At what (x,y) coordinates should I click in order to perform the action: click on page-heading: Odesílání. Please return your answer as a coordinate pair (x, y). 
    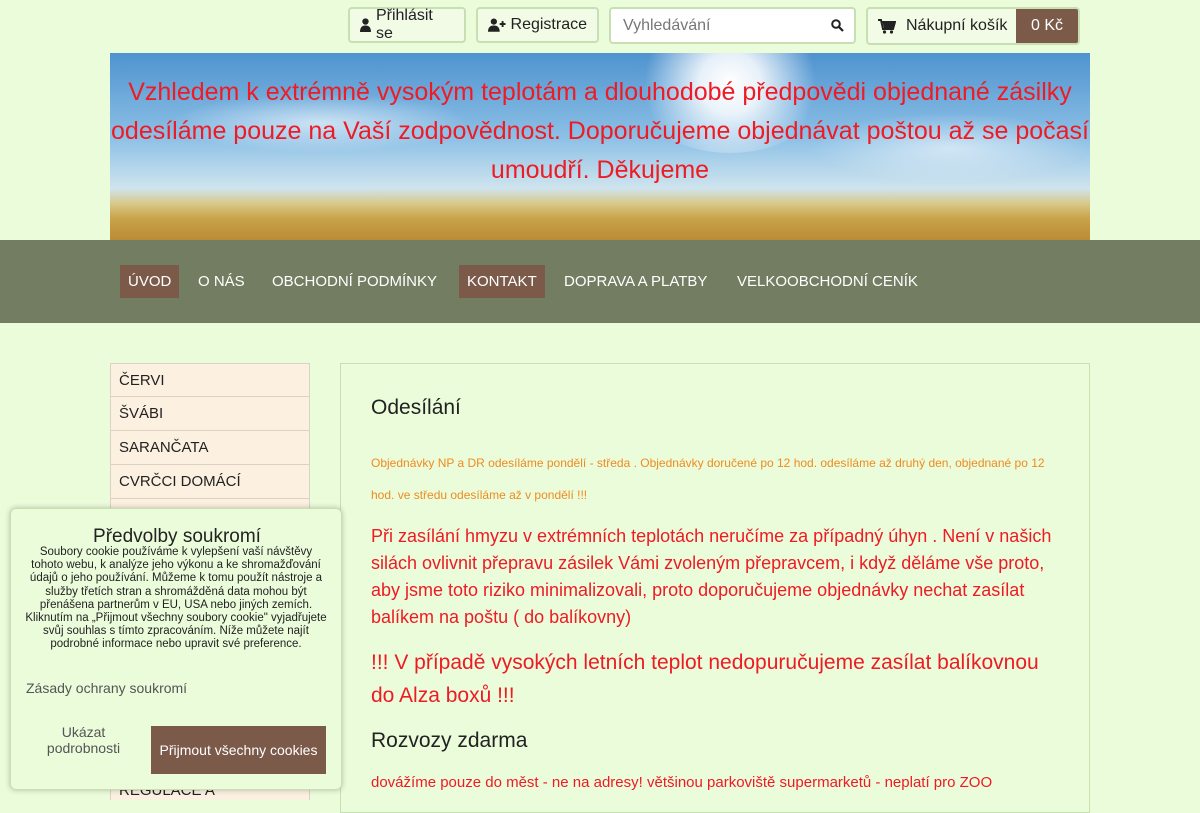
    Looking at the image, I should click on (416, 407).